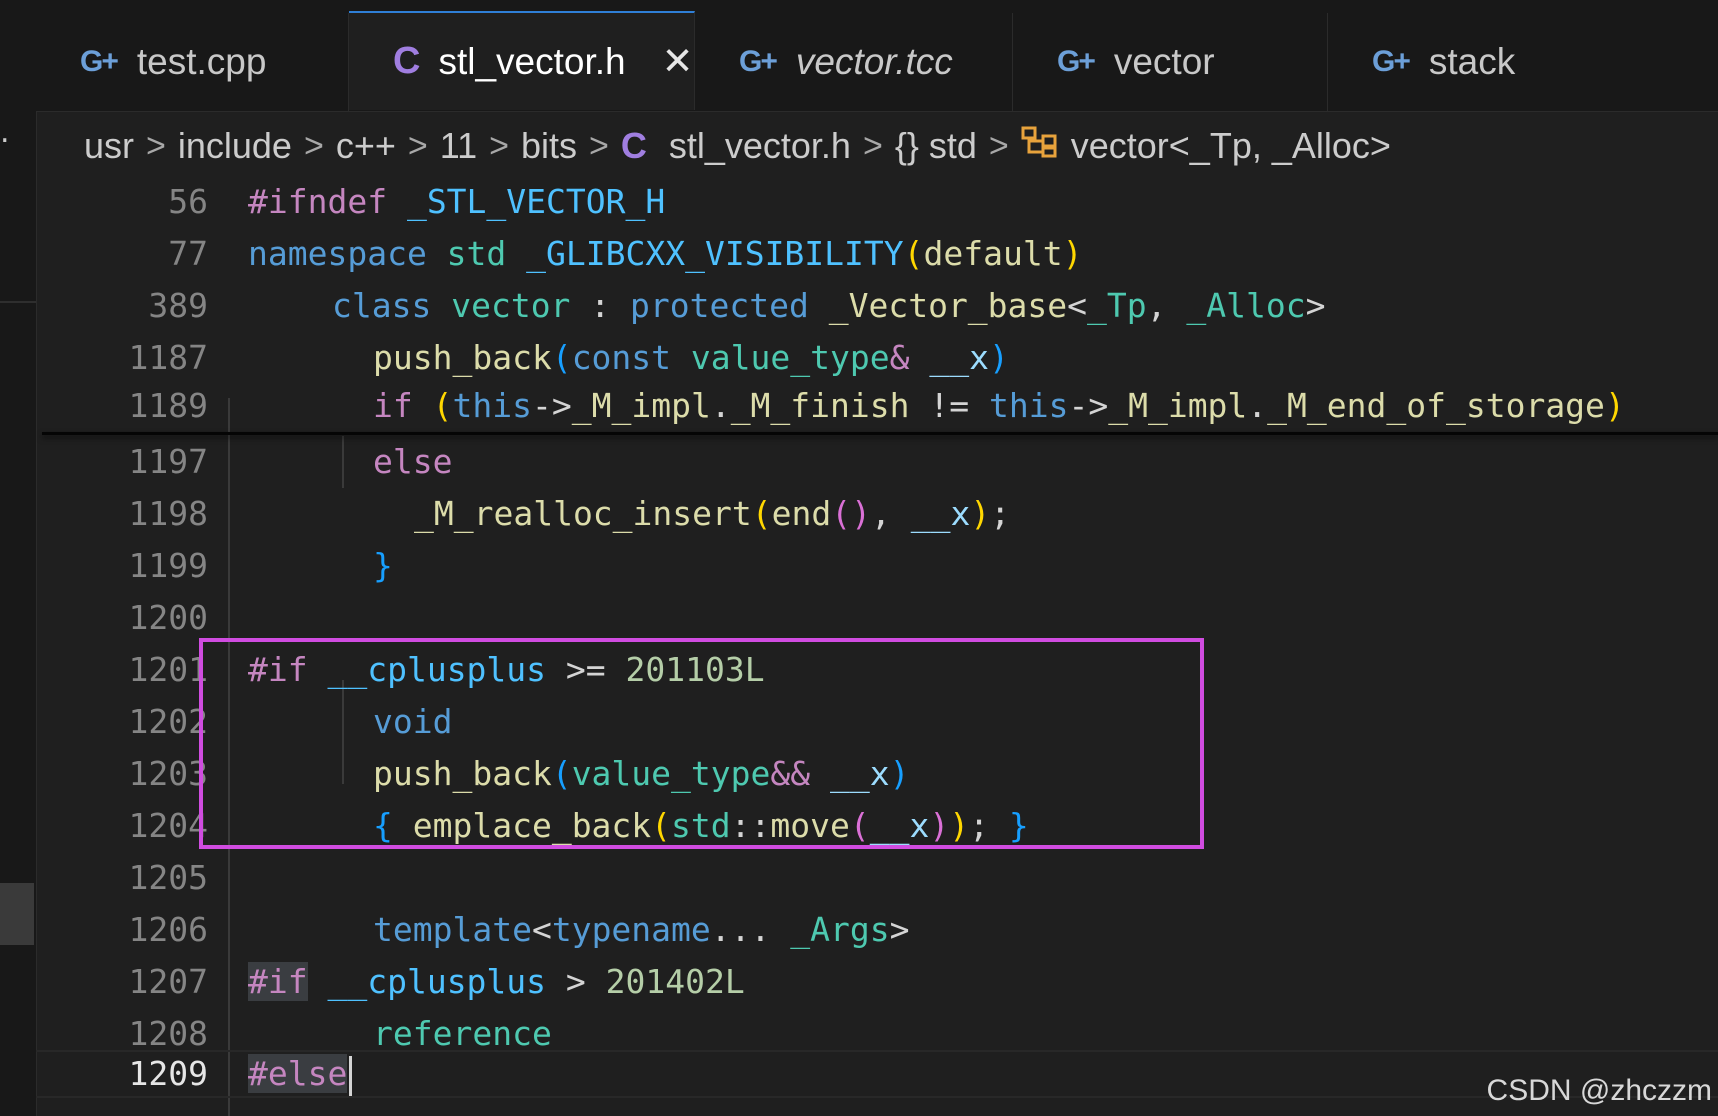 The width and height of the screenshot is (1718, 1116). Describe the element at coordinates (168, 877) in the screenshot. I see `line-number: 1205` at that location.